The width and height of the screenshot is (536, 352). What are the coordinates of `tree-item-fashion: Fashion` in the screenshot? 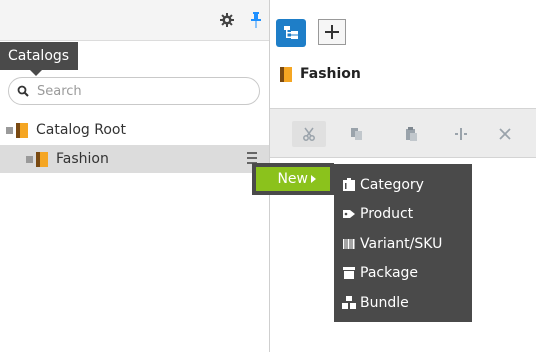 It's located at (134, 159).